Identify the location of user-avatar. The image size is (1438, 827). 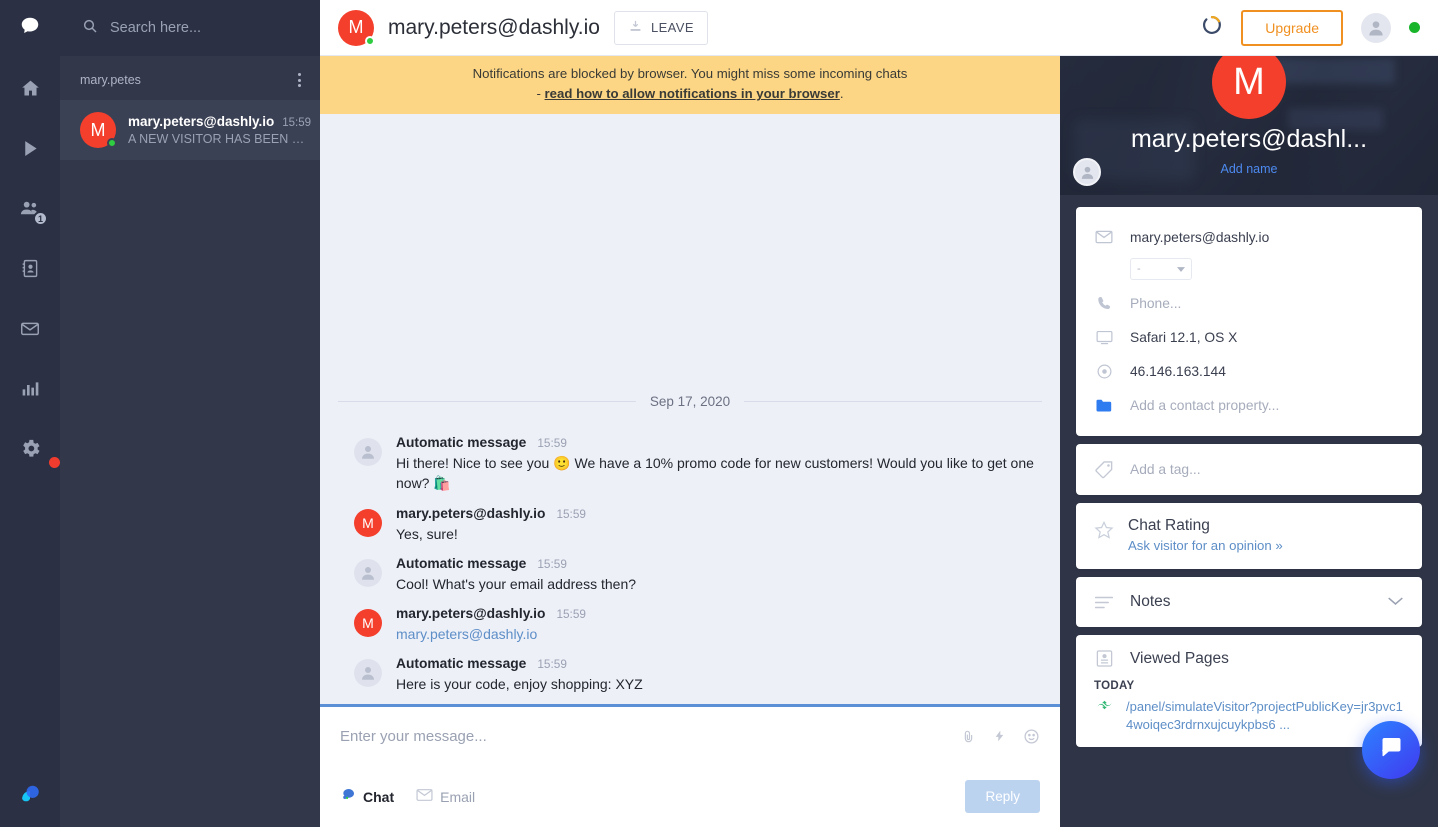
(1376, 27).